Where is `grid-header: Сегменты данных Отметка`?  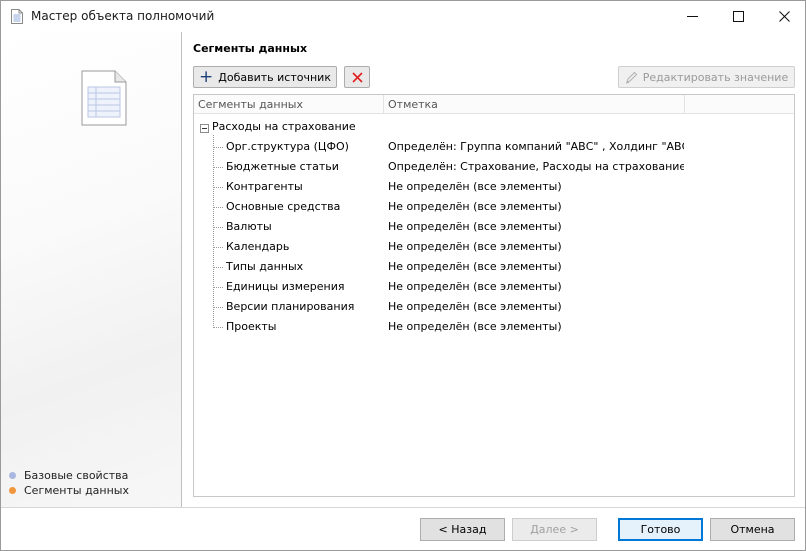
grid-header: Сегменты данных Отметка is located at coordinates (494, 104).